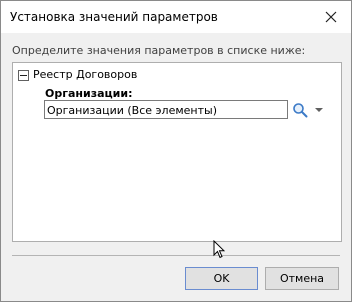 Image resolution: width=352 pixels, height=302 pixels. What do you see at coordinates (300, 110) in the screenshot?
I see `search-icon` at bounding box center [300, 110].